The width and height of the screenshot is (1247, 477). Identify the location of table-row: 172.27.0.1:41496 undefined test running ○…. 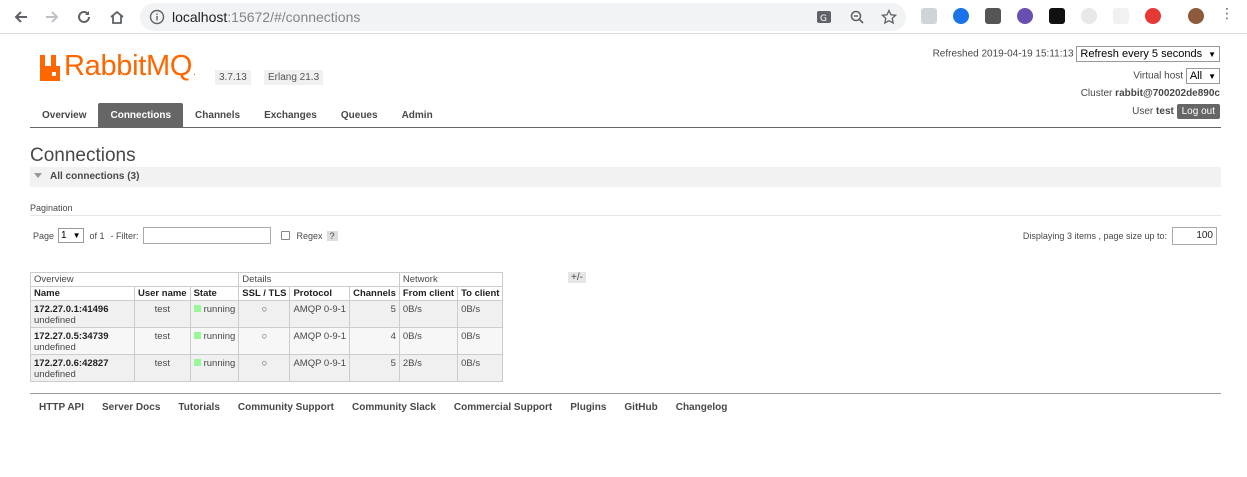
(267, 314).